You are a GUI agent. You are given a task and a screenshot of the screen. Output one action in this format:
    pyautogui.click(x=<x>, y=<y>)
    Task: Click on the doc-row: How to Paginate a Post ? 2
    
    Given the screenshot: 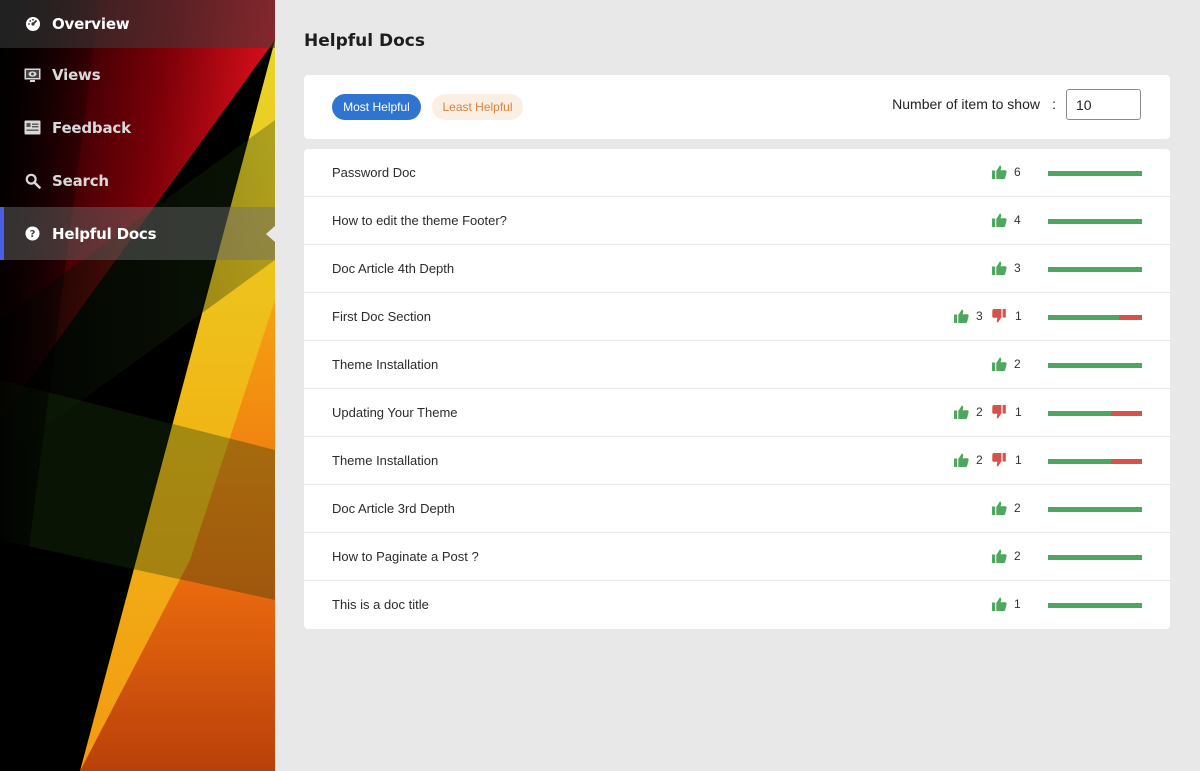 What is the action you would take?
    pyautogui.click(x=737, y=557)
    